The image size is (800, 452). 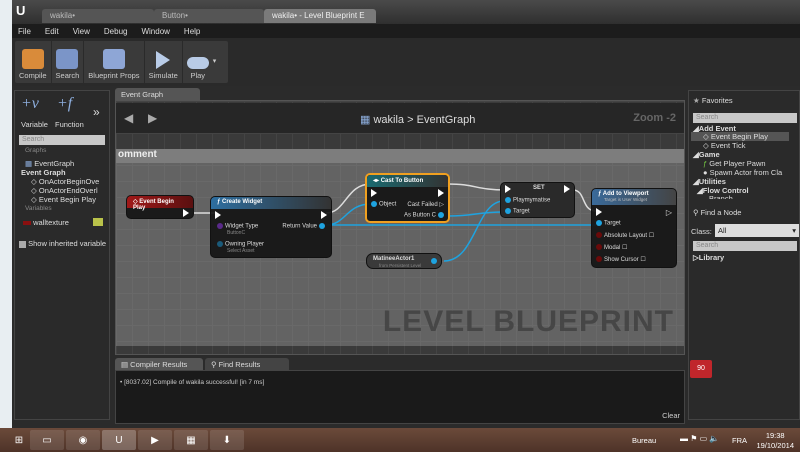 What do you see at coordinates (696, 100) in the screenshot?
I see `star-icon: ★` at bounding box center [696, 100].